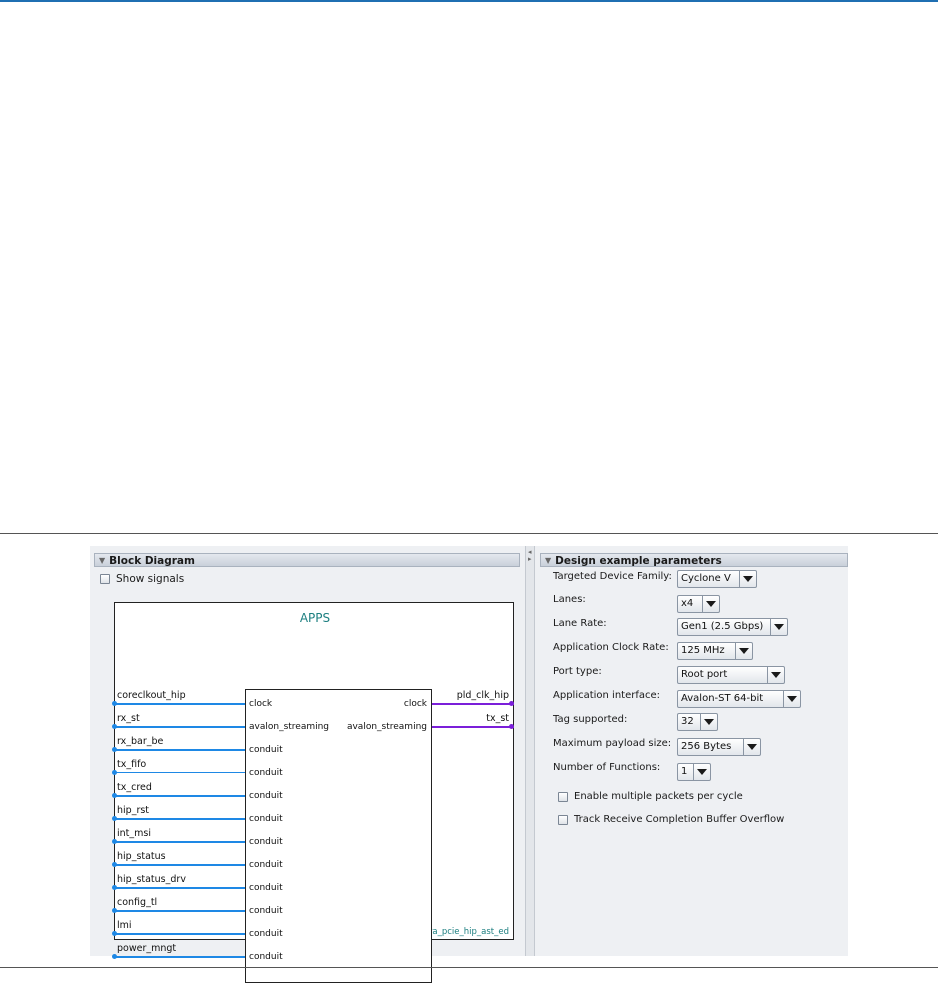 This screenshot has width=938, height=983. What do you see at coordinates (105, 579) in the screenshot?
I see `show-signals-checkbox` at bounding box center [105, 579].